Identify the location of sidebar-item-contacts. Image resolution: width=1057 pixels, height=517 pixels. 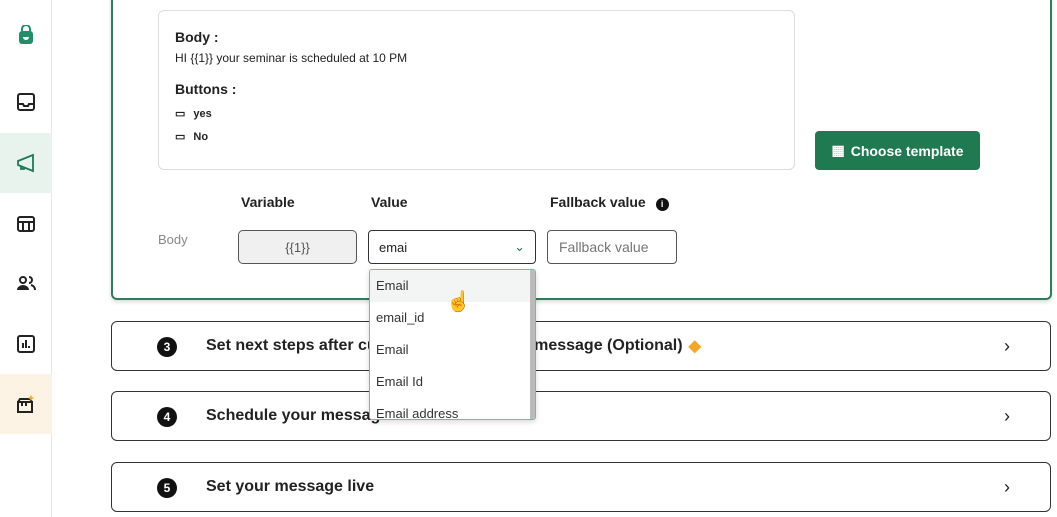
(26, 284).